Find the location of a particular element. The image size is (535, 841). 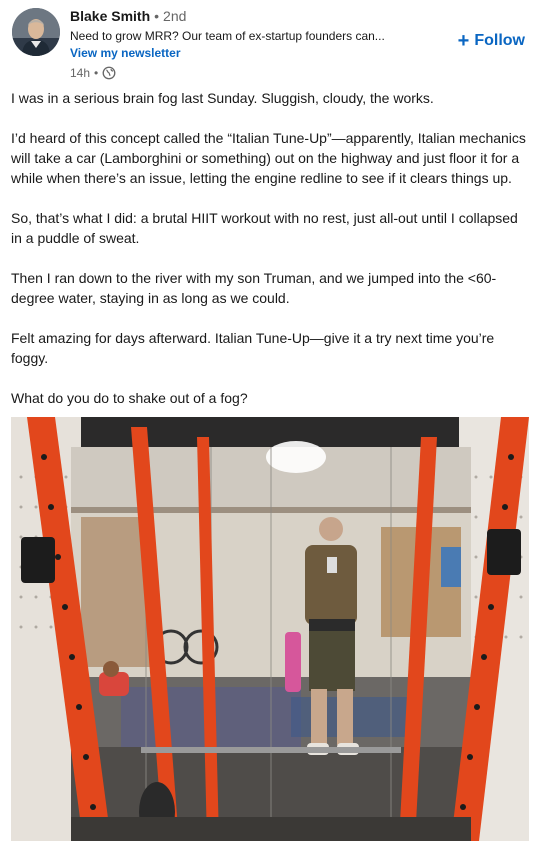

avatar-photo is located at coordinates (36, 32).